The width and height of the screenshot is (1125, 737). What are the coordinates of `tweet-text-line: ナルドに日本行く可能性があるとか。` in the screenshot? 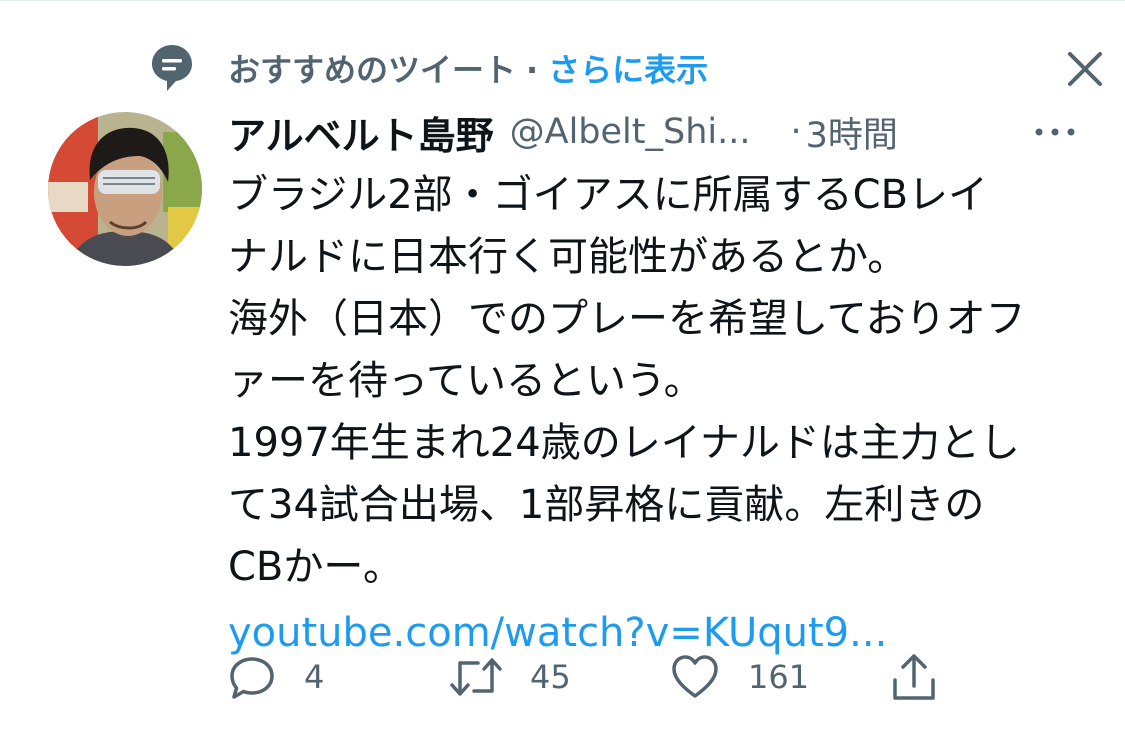 It's located at (568, 257).